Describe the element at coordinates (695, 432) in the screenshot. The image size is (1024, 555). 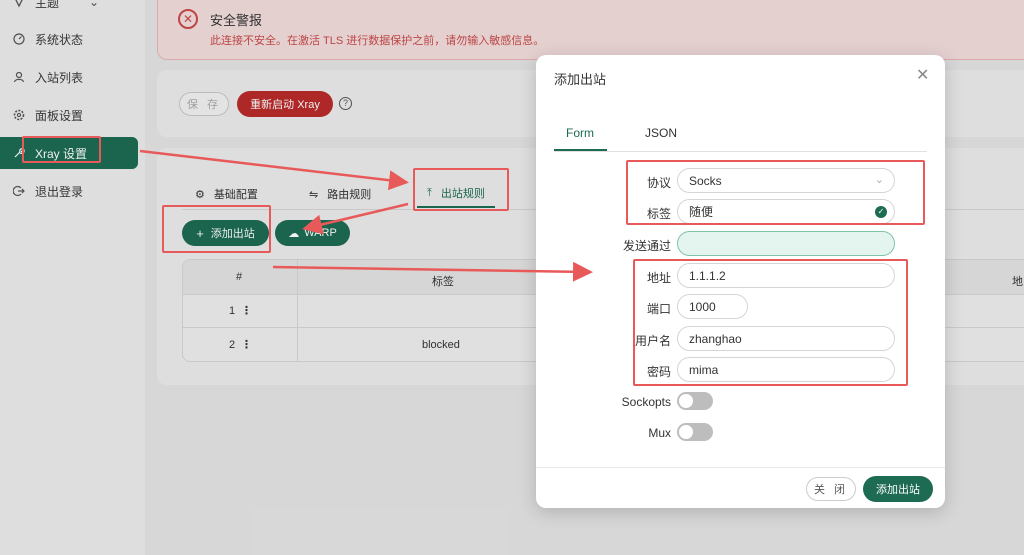
I see `mux-toggle` at that location.